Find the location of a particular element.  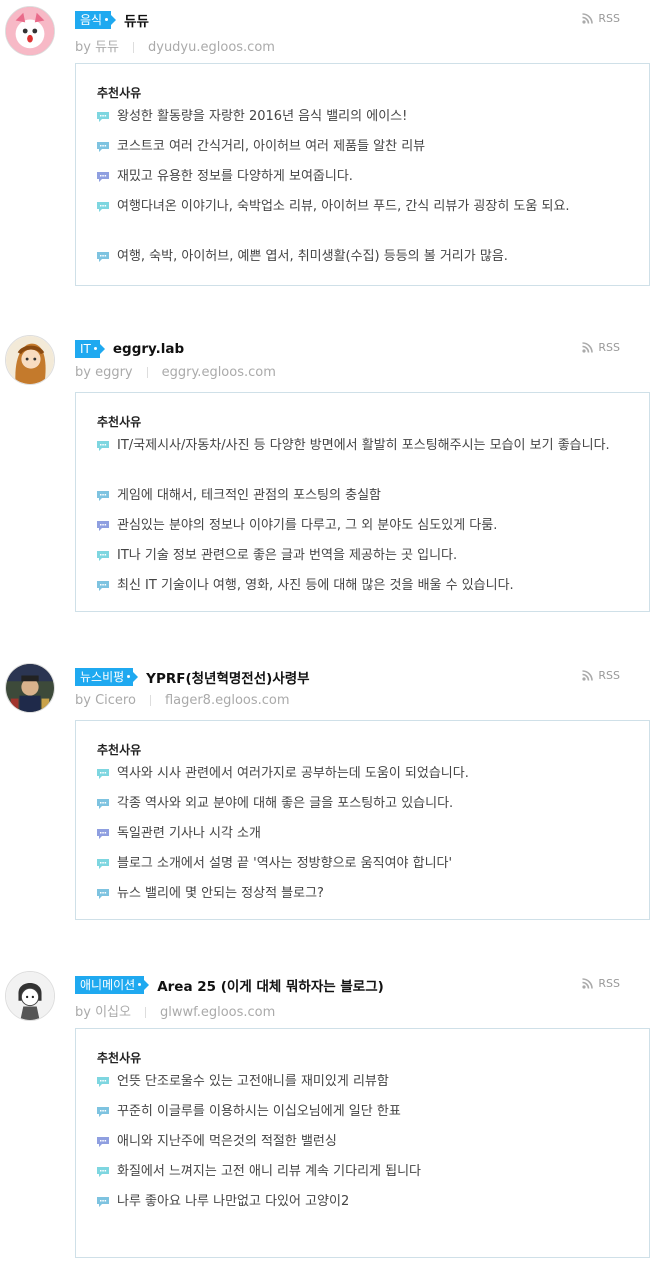

author: by 듀듀 is located at coordinates (97, 47).